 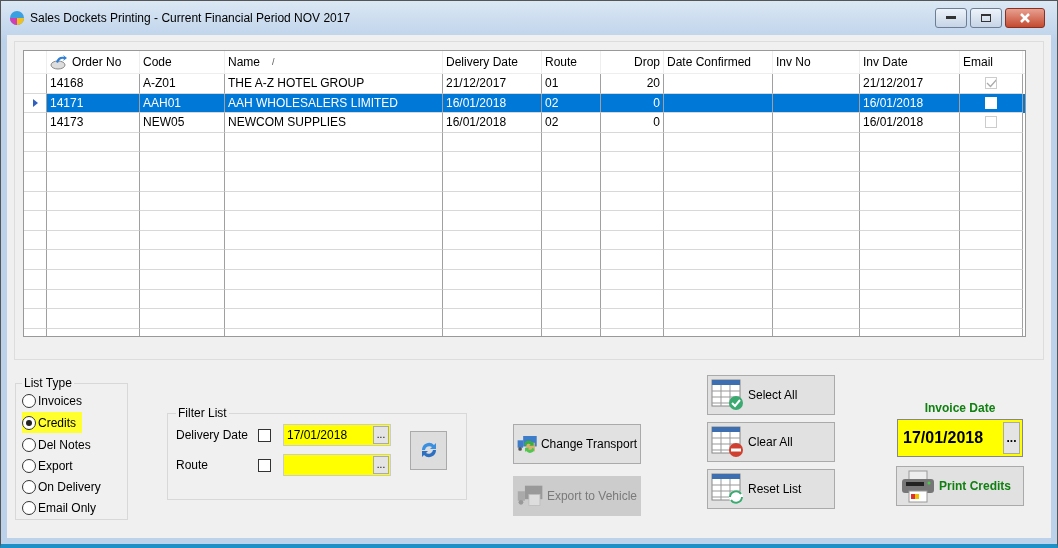 What do you see at coordinates (552, 83) in the screenshot?
I see `table-cell: 01` at bounding box center [552, 83].